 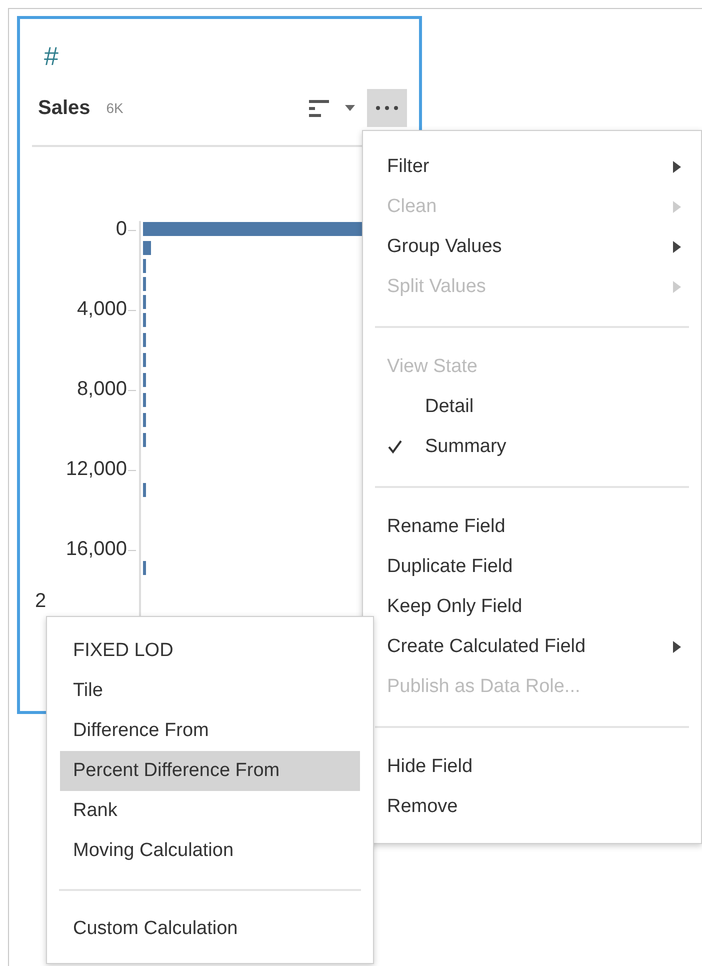 I want to click on menu-section-header: View State, so click(x=432, y=366).